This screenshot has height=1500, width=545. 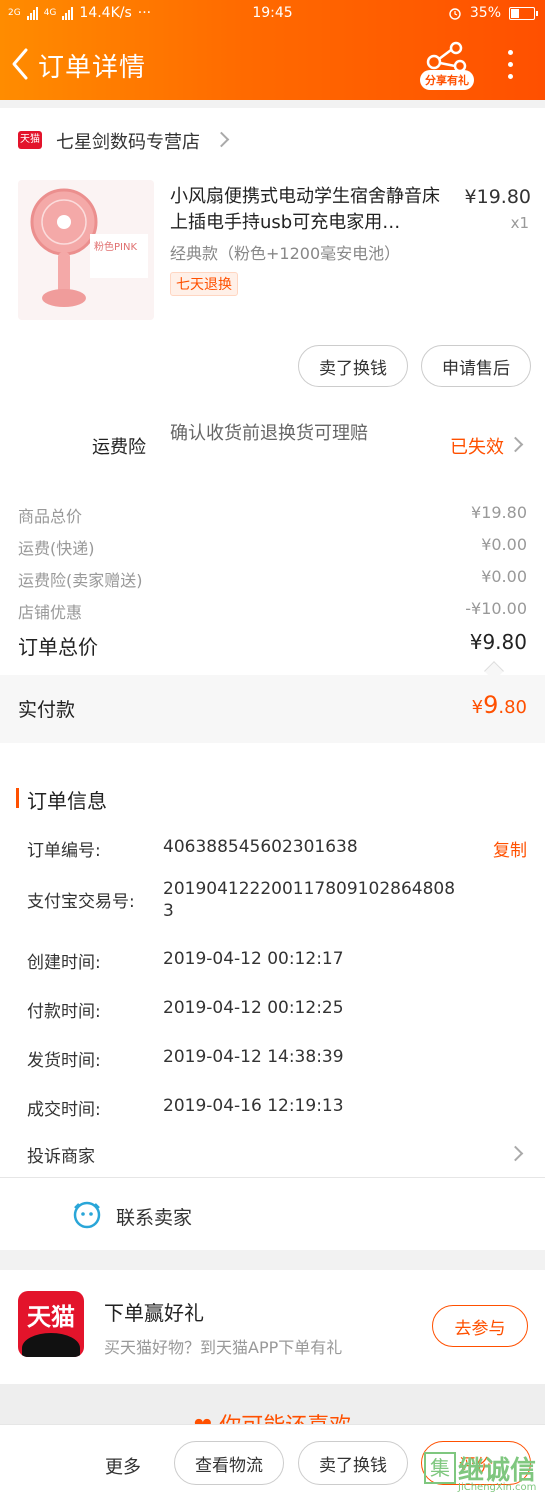 I want to click on created-time-label: 创建时间:, so click(x=64, y=963).